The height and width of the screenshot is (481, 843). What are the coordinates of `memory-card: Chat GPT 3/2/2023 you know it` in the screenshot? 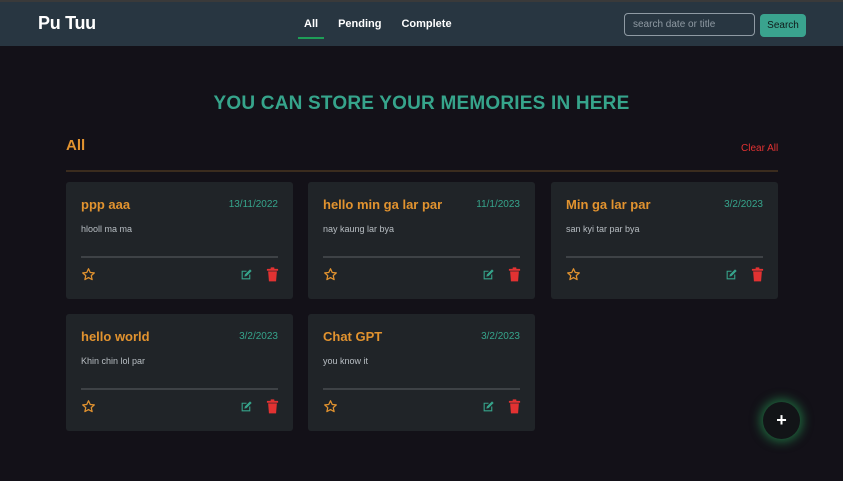 It's located at (421, 372).